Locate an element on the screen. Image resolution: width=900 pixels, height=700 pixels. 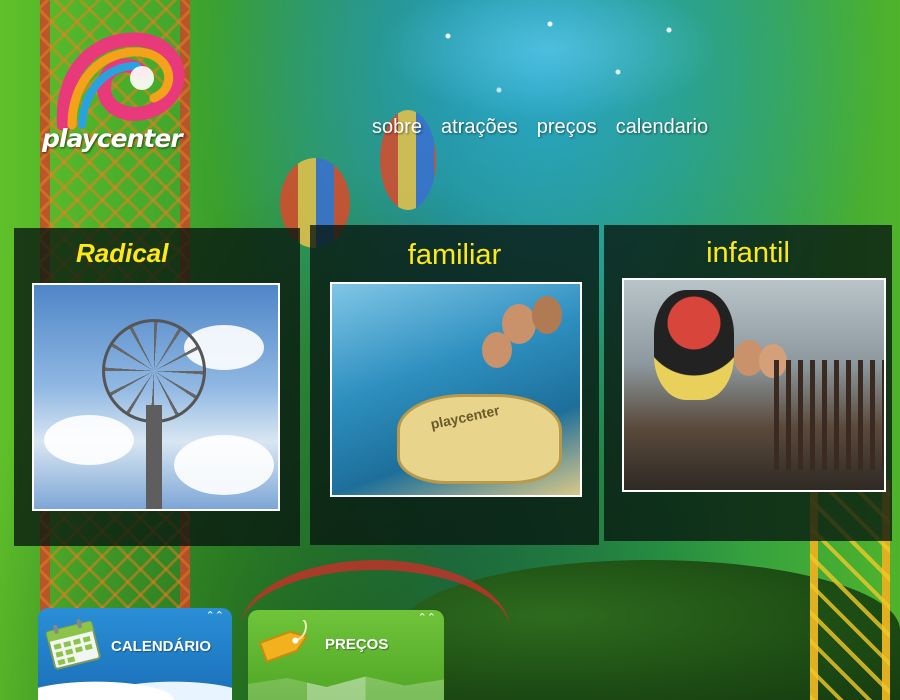
category-panel-infantil: infantil is located at coordinates (748, 383).